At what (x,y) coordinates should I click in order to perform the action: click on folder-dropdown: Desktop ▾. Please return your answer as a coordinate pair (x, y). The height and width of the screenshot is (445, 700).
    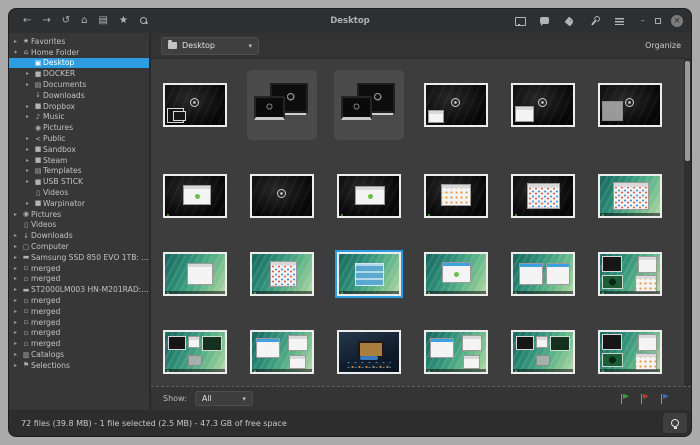
    Looking at the image, I should click on (210, 45).